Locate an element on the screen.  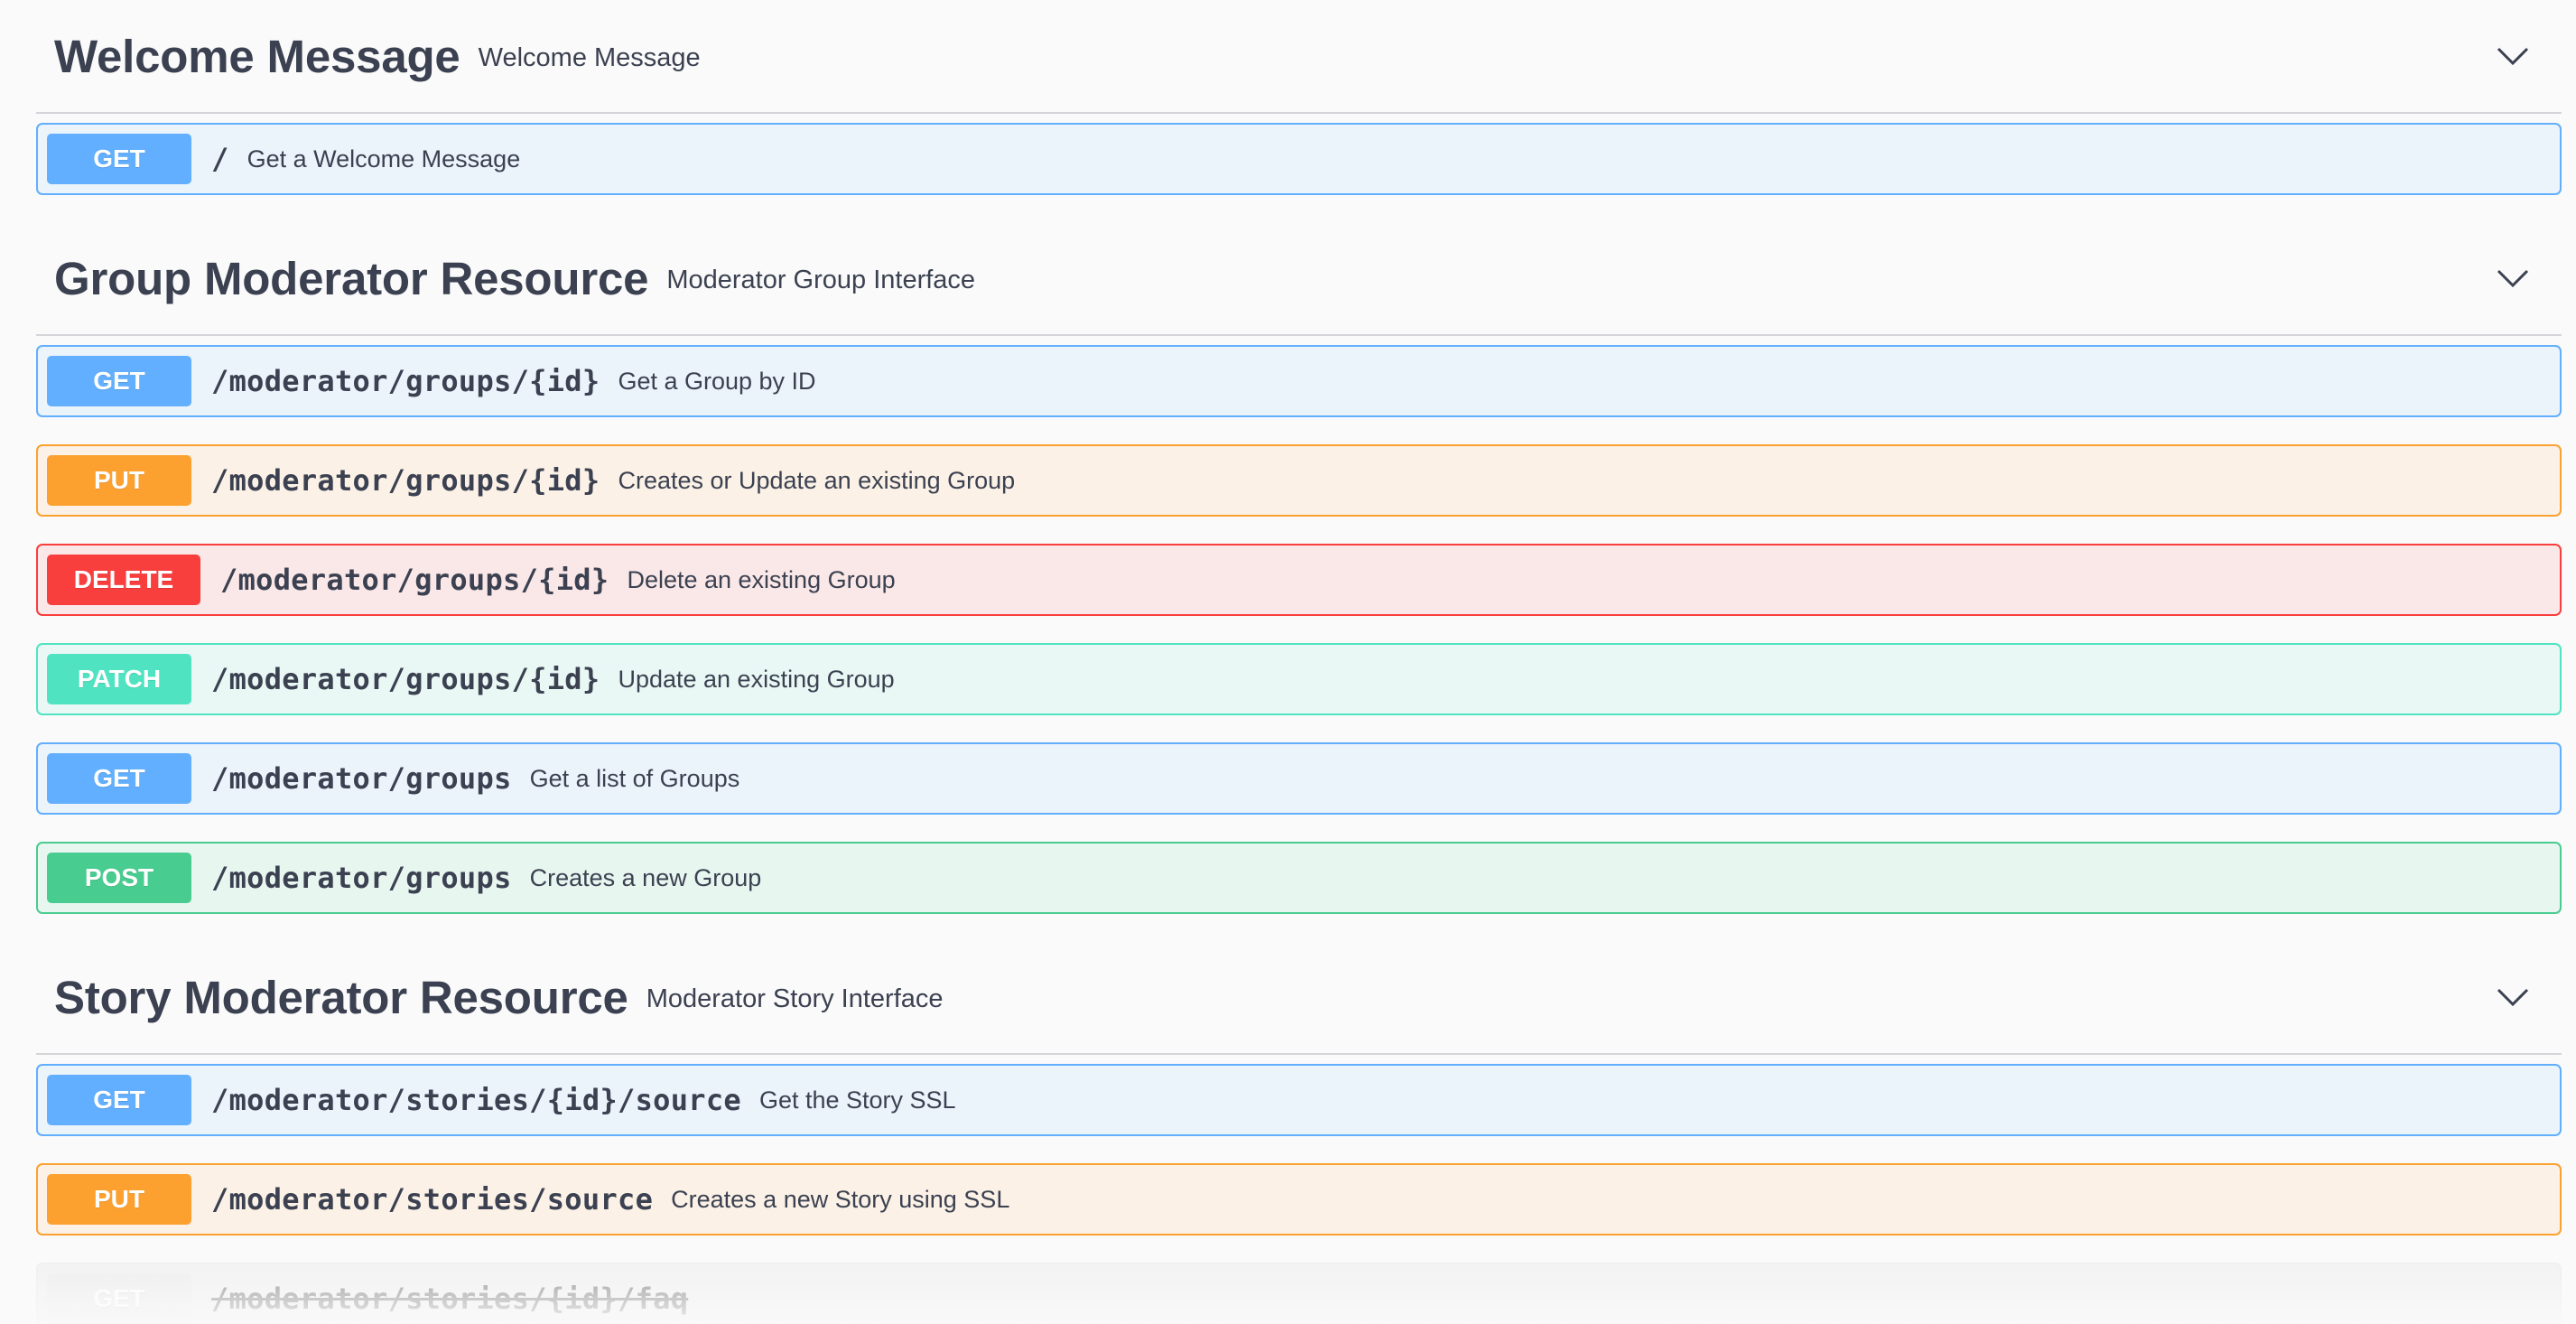
section-description: Moderator Group Interface is located at coordinates (821, 279).